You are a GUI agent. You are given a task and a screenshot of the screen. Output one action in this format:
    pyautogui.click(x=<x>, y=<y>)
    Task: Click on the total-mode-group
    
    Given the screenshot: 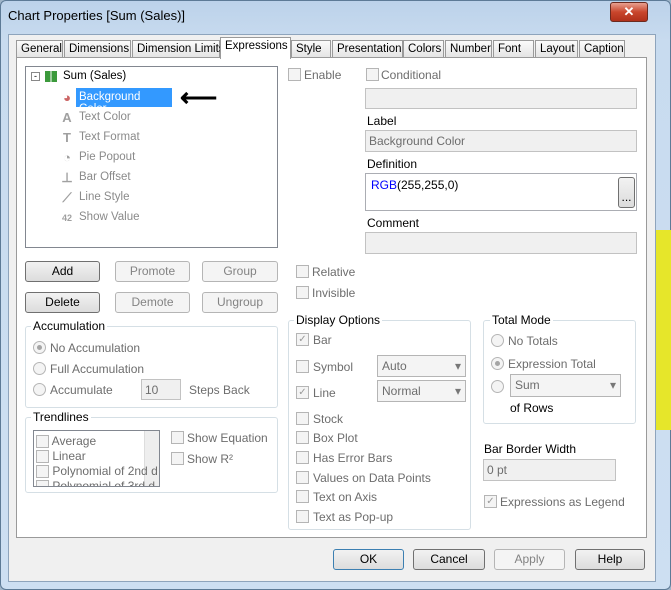 What is the action you would take?
    pyautogui.click(x=559, y=372)
    